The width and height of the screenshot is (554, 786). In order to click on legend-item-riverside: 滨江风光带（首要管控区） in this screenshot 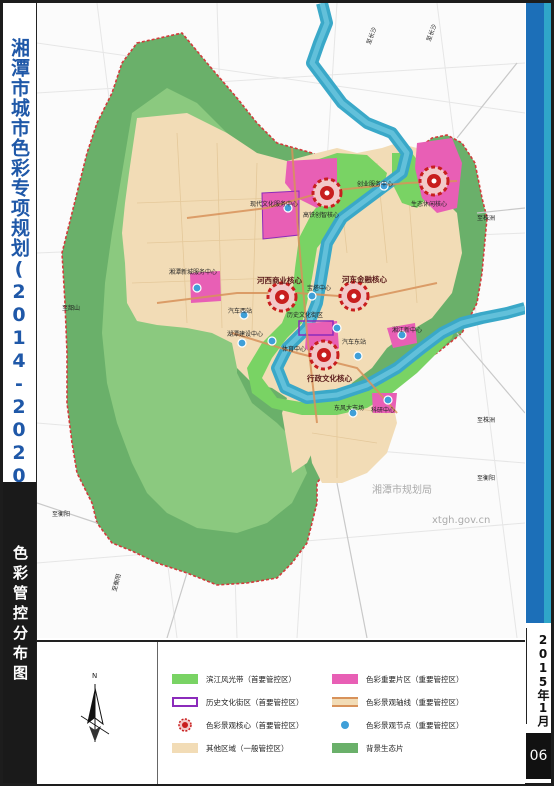, I will do `click(234, 679)`.